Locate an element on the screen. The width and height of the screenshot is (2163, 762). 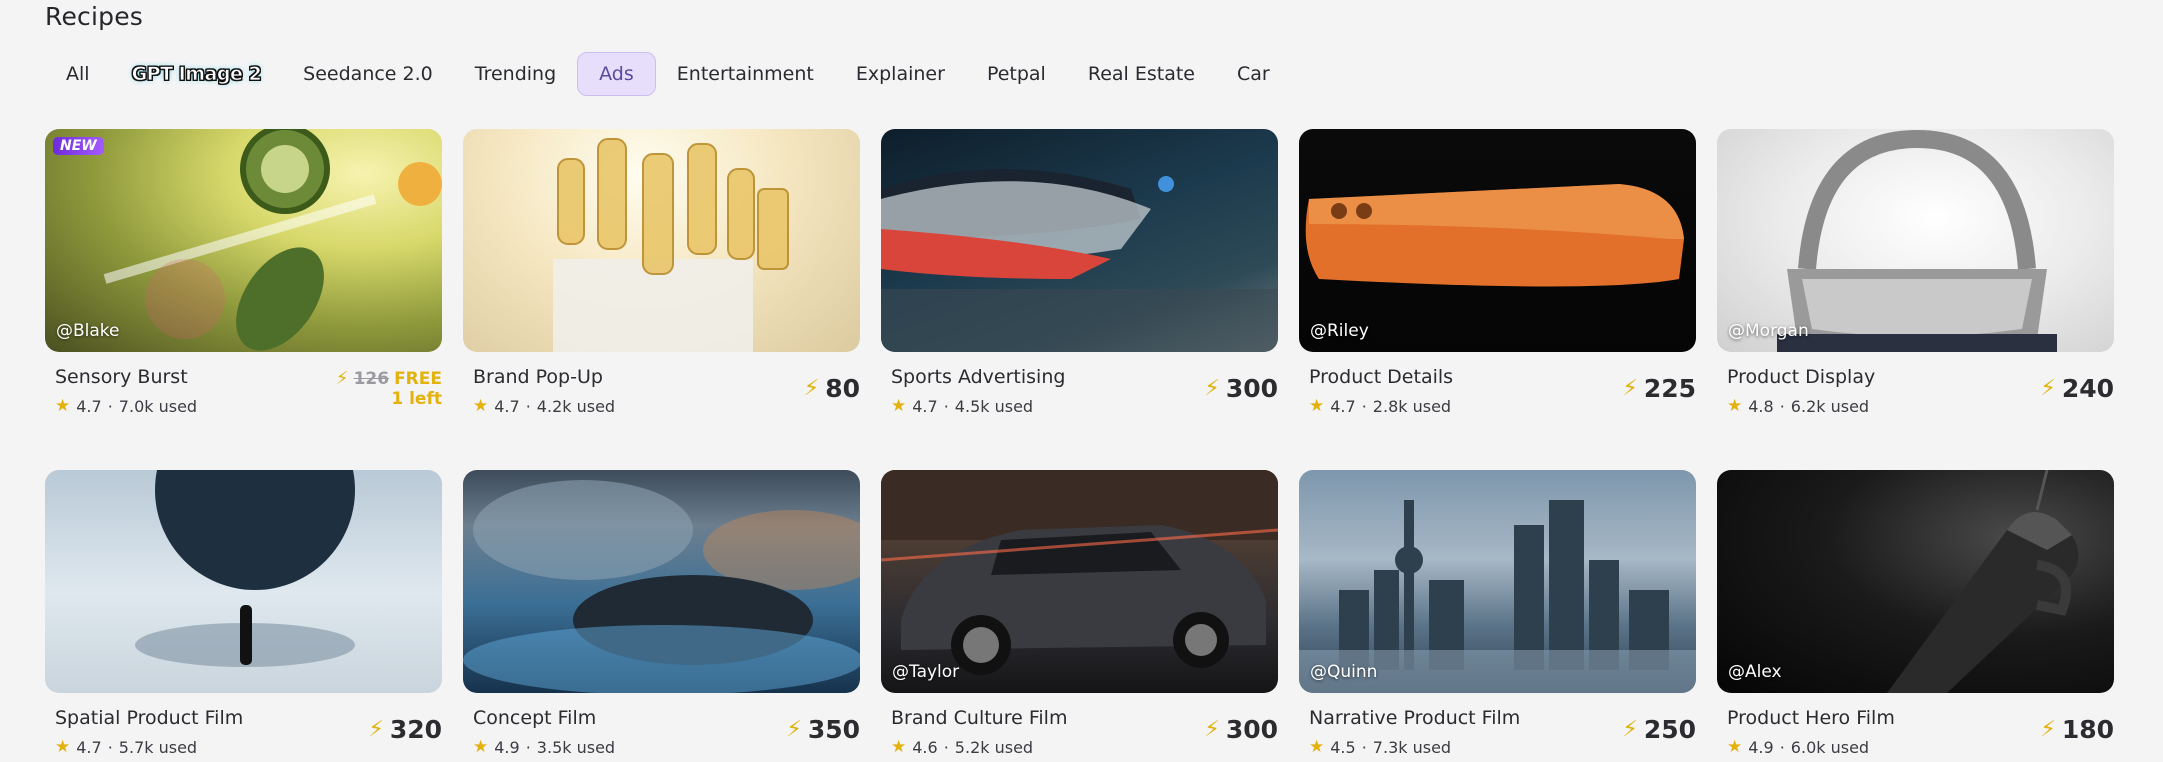
author-handle: @Riley is located at coordinates (1339, 331).